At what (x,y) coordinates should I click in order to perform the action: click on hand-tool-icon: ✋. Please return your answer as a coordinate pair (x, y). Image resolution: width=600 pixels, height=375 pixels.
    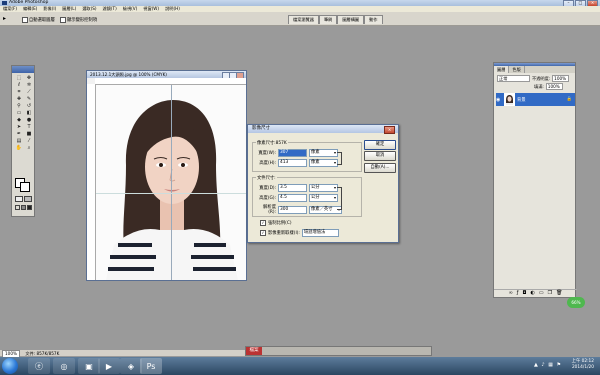
    Looking at the image, I should click on (19, 148).